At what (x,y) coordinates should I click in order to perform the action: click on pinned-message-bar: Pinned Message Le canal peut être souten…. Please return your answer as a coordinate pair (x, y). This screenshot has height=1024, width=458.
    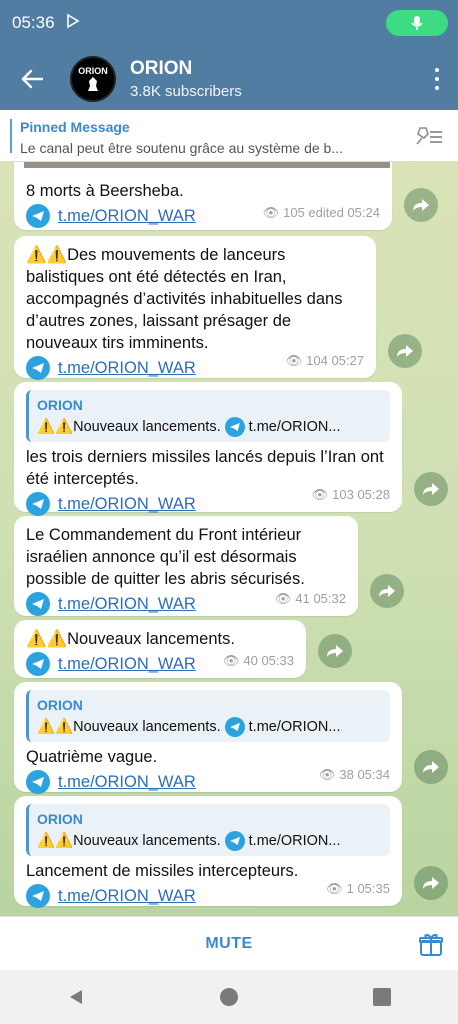
    Looking at the image, I should click on (229, 136).